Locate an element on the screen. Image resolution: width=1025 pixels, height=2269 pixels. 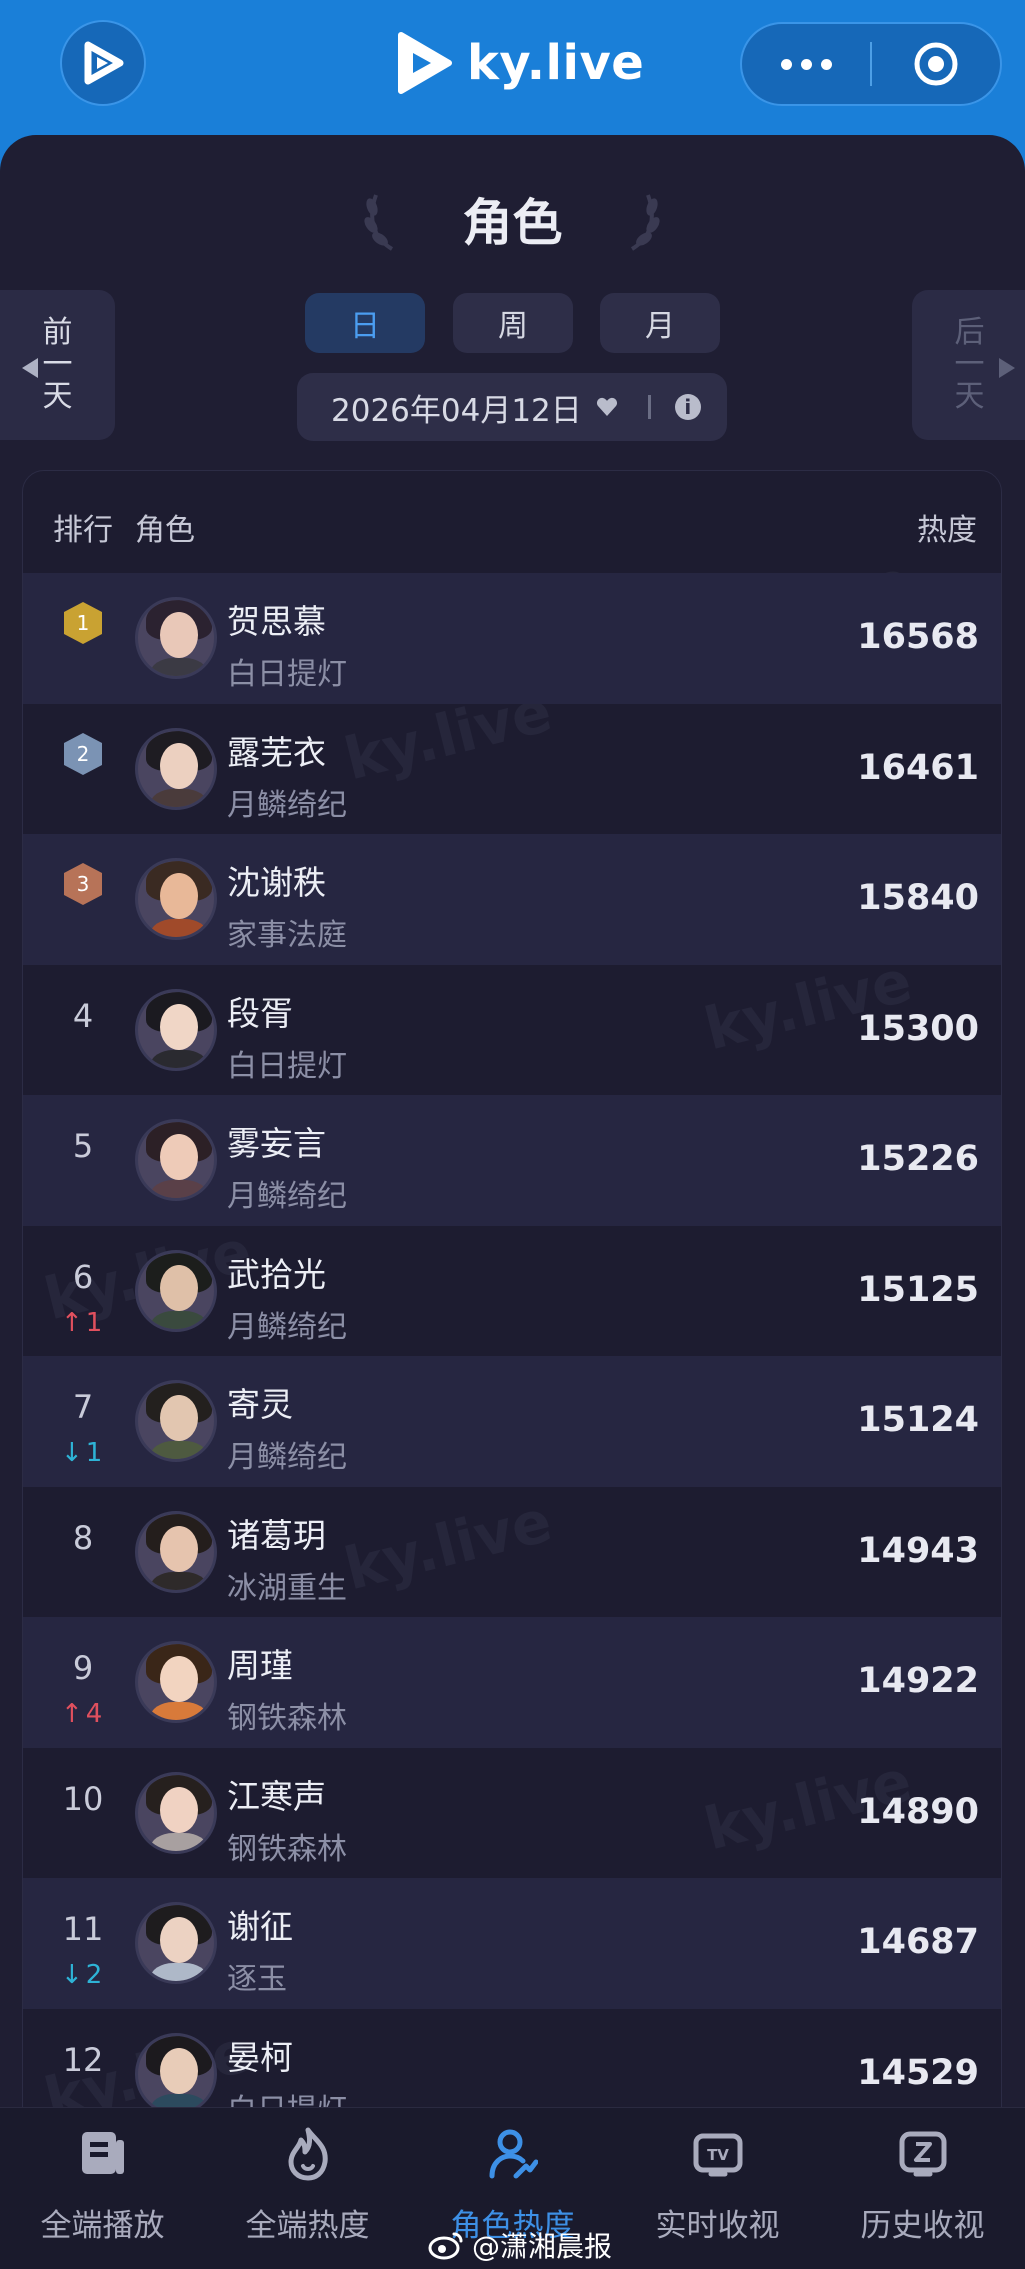
drama-title: 家事法庭 is located at coordinates (287, 935).